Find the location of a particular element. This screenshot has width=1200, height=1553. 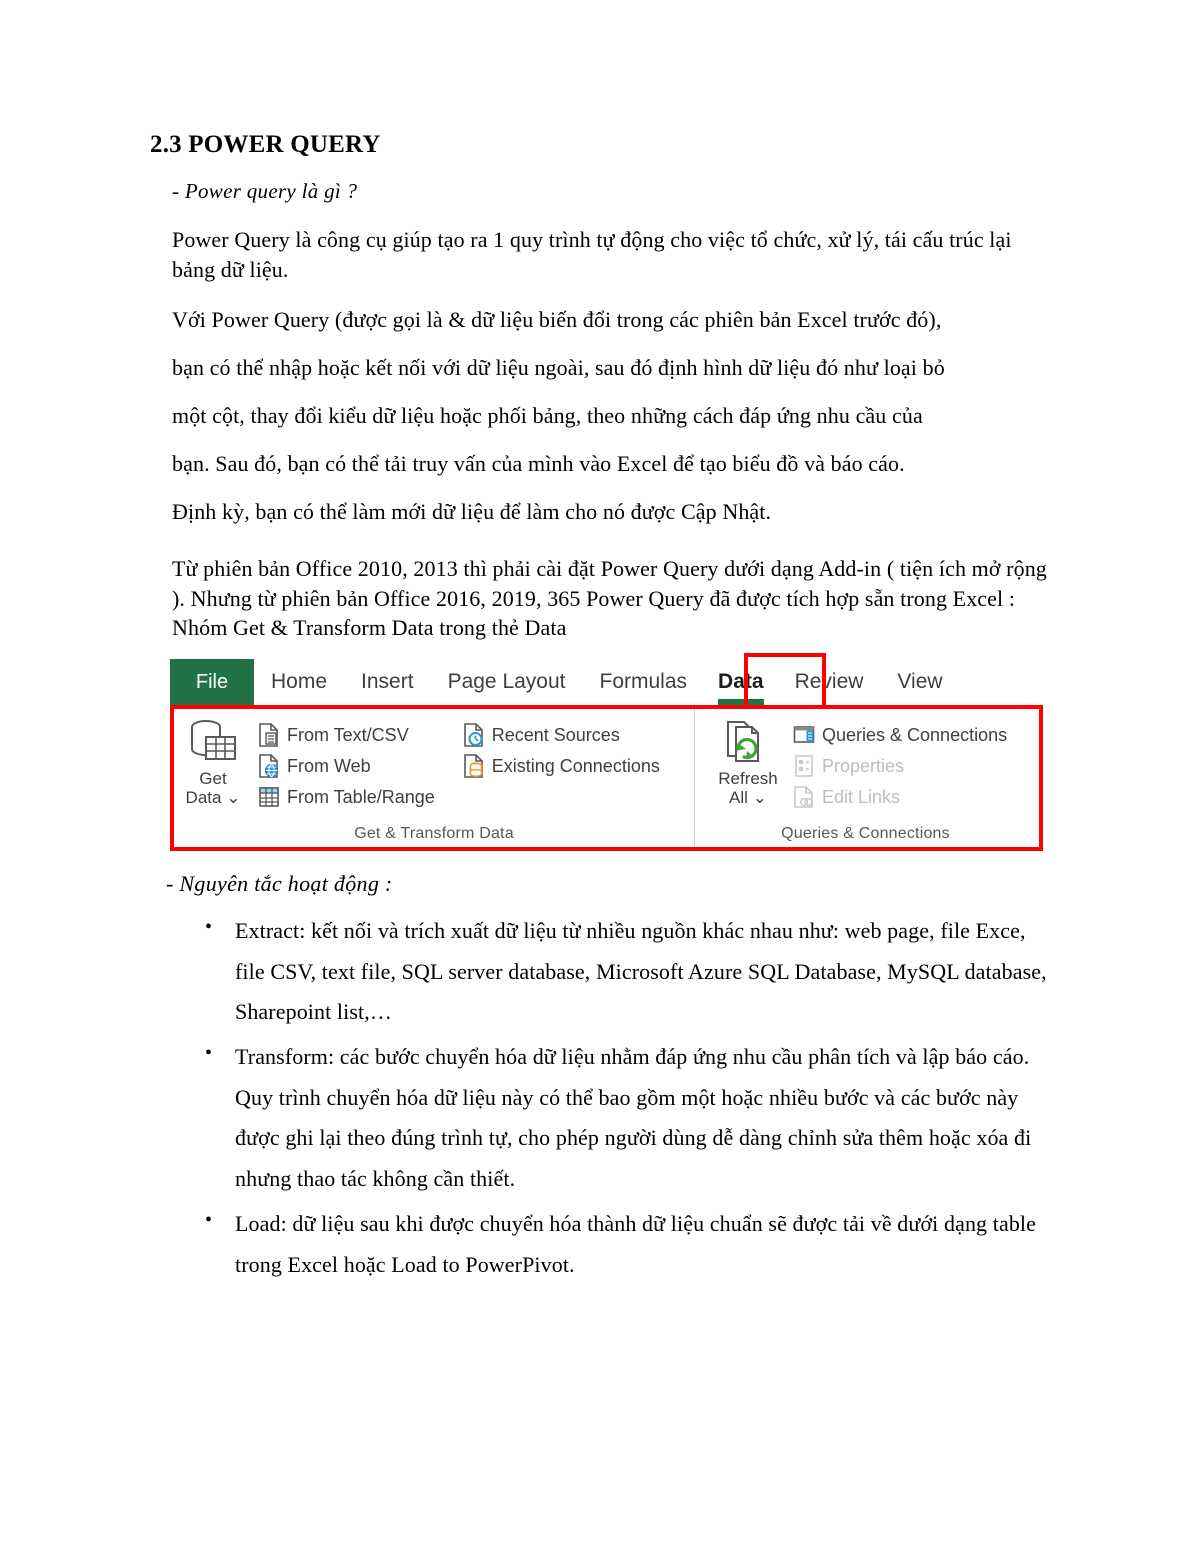

ribbon-tab-home-label: Home is located at coordinates (299, 682).